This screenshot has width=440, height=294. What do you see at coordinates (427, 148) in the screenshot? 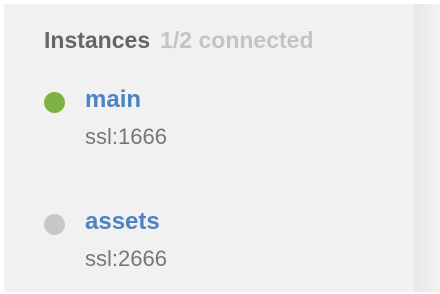
I see `panel-divider` at bounding box center [427, 148].